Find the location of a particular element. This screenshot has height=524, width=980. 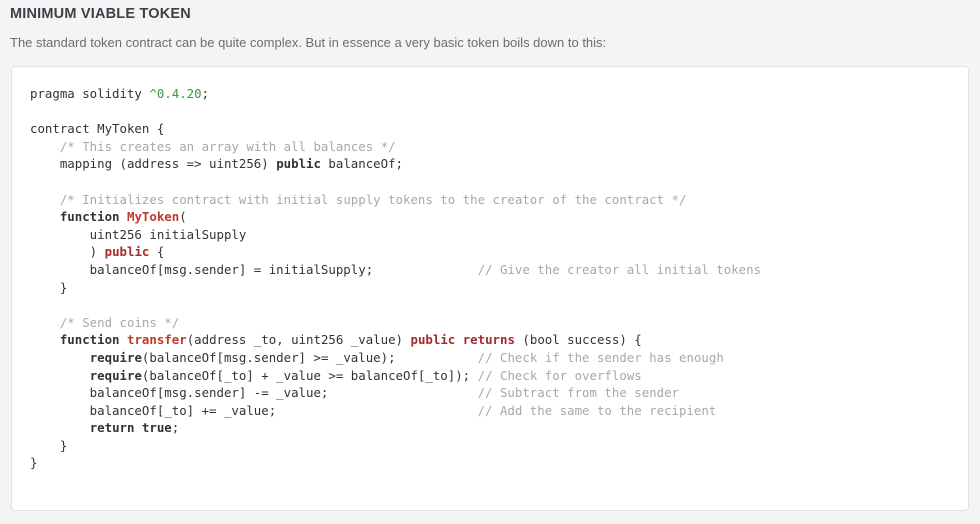

code-line: ) public { is located at coordinates (97, 252).